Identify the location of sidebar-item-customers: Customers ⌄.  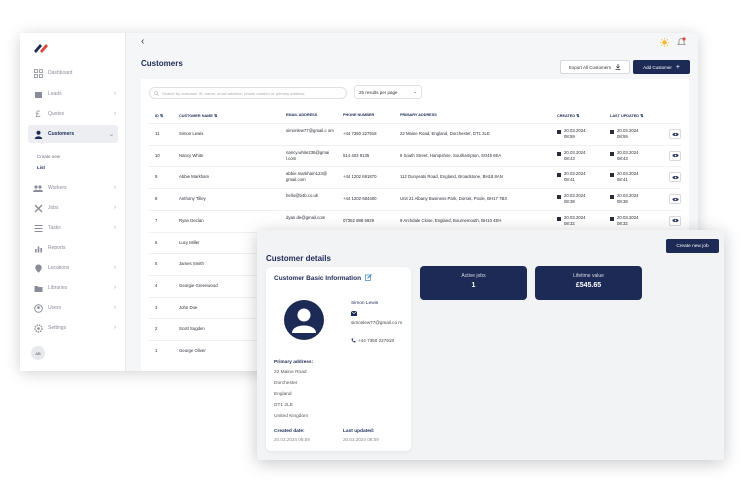
(73, 134).